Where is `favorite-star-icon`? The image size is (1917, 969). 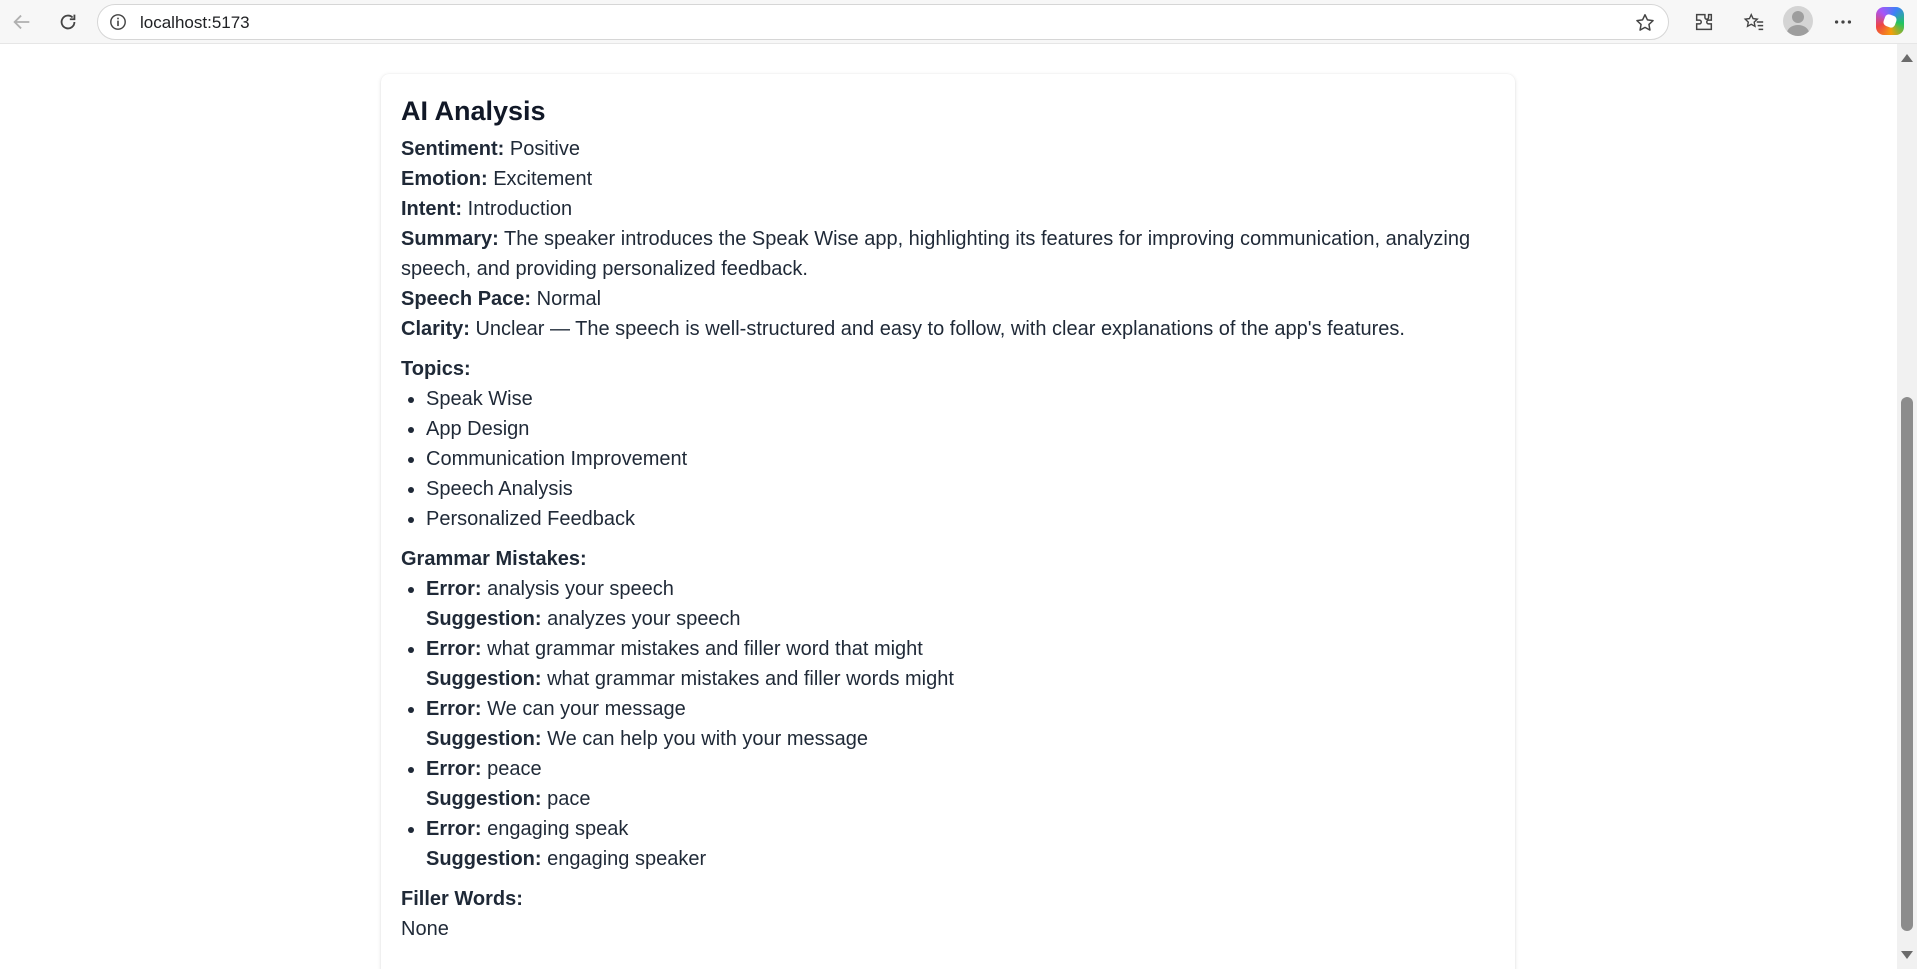
favorite-star-icon is located at coordinates (1645, 23).